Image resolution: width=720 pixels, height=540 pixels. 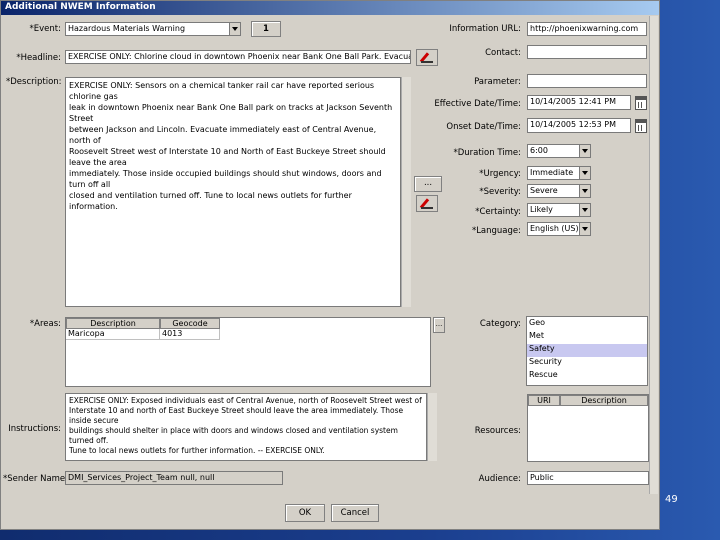 I want to click on resources-header-description: Description, so click(x=604, y=400).